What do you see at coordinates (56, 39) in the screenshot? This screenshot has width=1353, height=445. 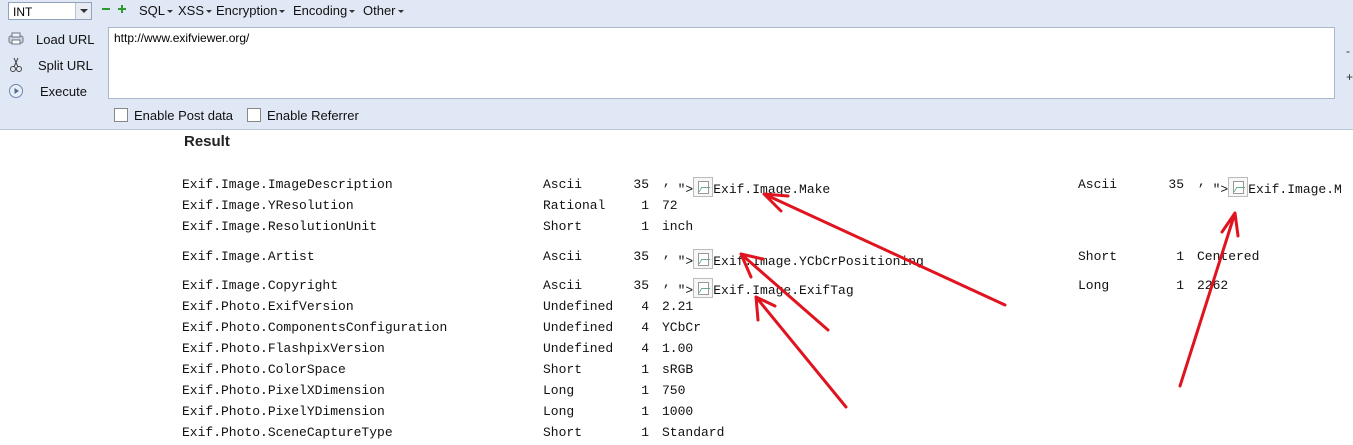 I see `load-url-button: Load URL` at bounding box center [56, 39].